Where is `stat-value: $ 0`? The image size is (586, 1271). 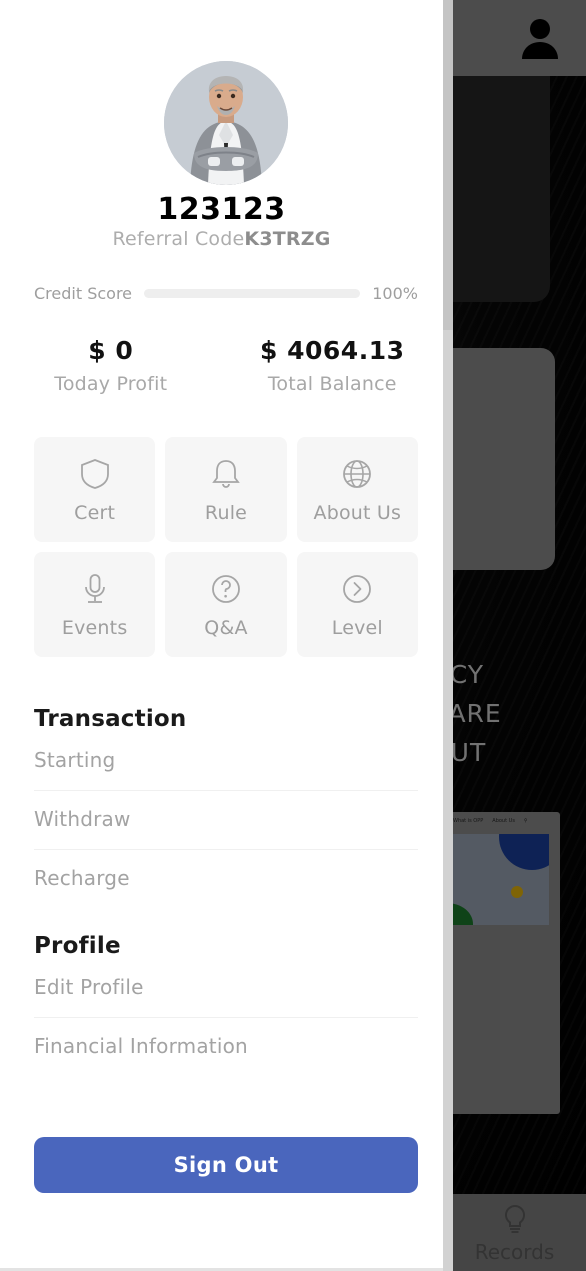 stat-value: $ 0 is located at coordinates (111, 350).